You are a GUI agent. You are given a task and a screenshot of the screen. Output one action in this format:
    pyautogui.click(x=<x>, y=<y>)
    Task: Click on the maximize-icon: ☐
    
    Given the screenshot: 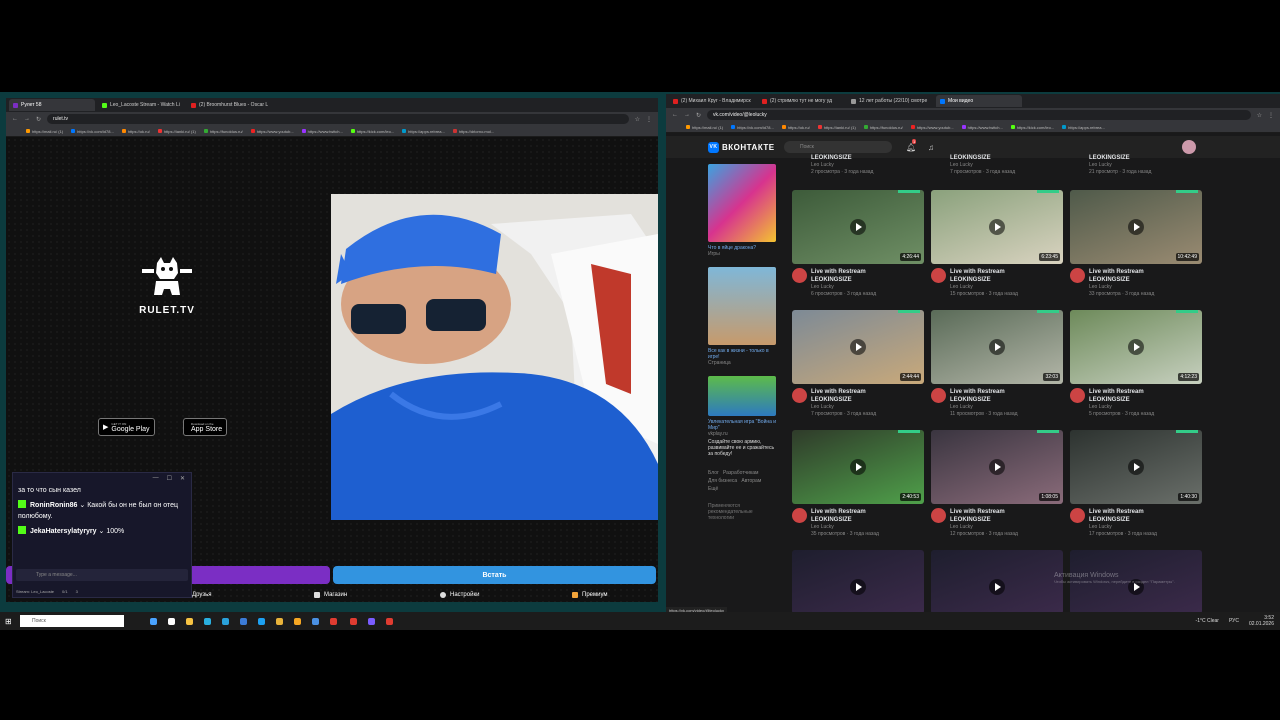 What is the action you would take?
    pyautogui.click(x=169, y=478)
    